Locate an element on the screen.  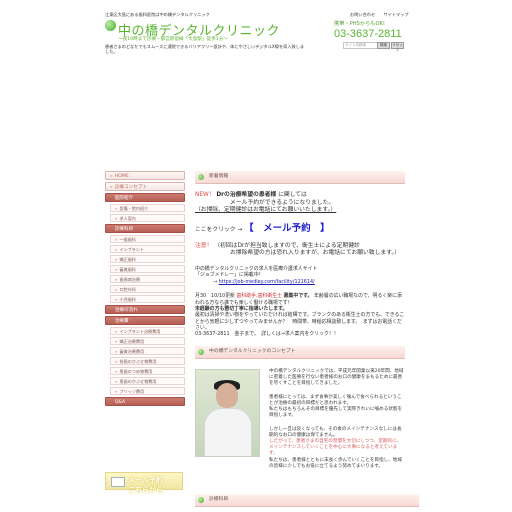
sidebar-item-oral-surgery: » 口腔外科 is located at coordinates (147, 289).